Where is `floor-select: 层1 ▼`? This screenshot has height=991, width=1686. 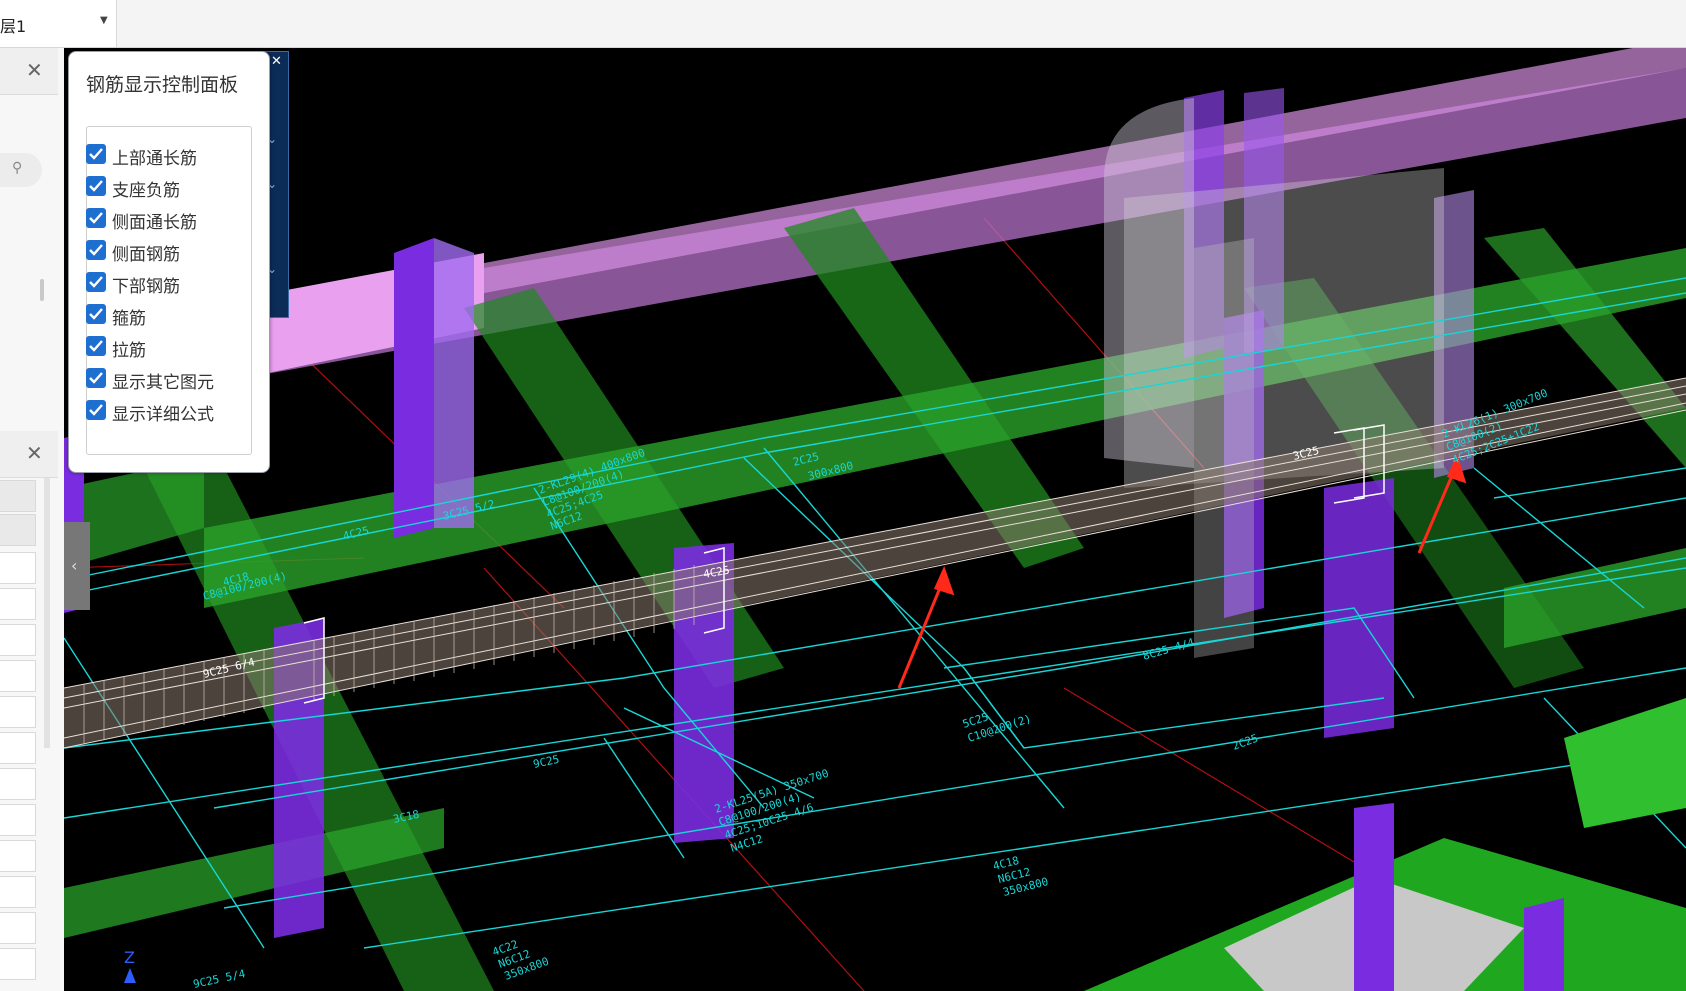 floor-select: 层1 ▼ is located at coordinates (58, 23).